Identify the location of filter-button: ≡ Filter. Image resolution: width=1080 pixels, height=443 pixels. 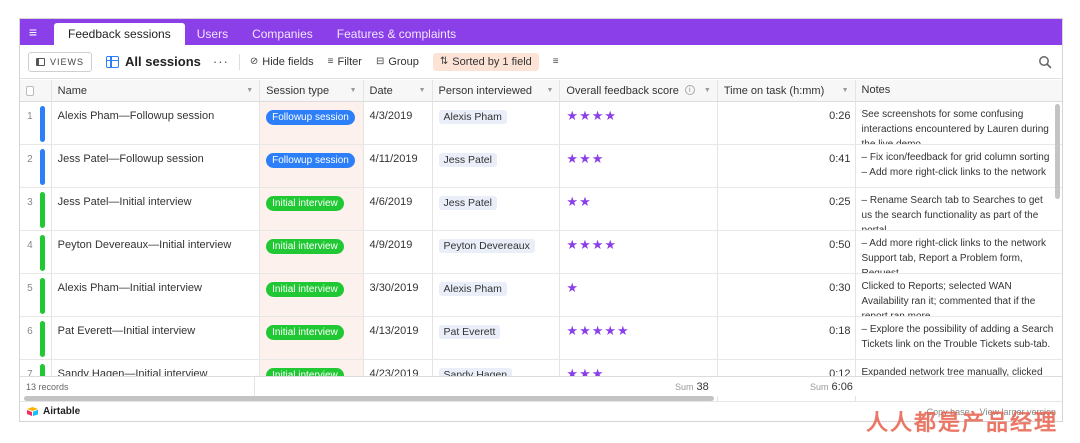
(345, 62).